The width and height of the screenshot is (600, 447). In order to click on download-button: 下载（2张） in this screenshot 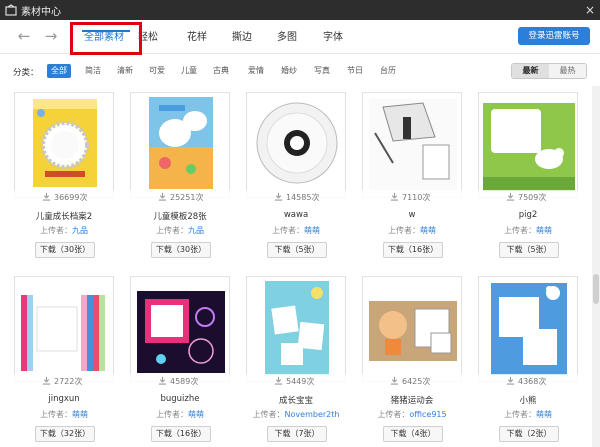, I will do `click(529, 434)`.